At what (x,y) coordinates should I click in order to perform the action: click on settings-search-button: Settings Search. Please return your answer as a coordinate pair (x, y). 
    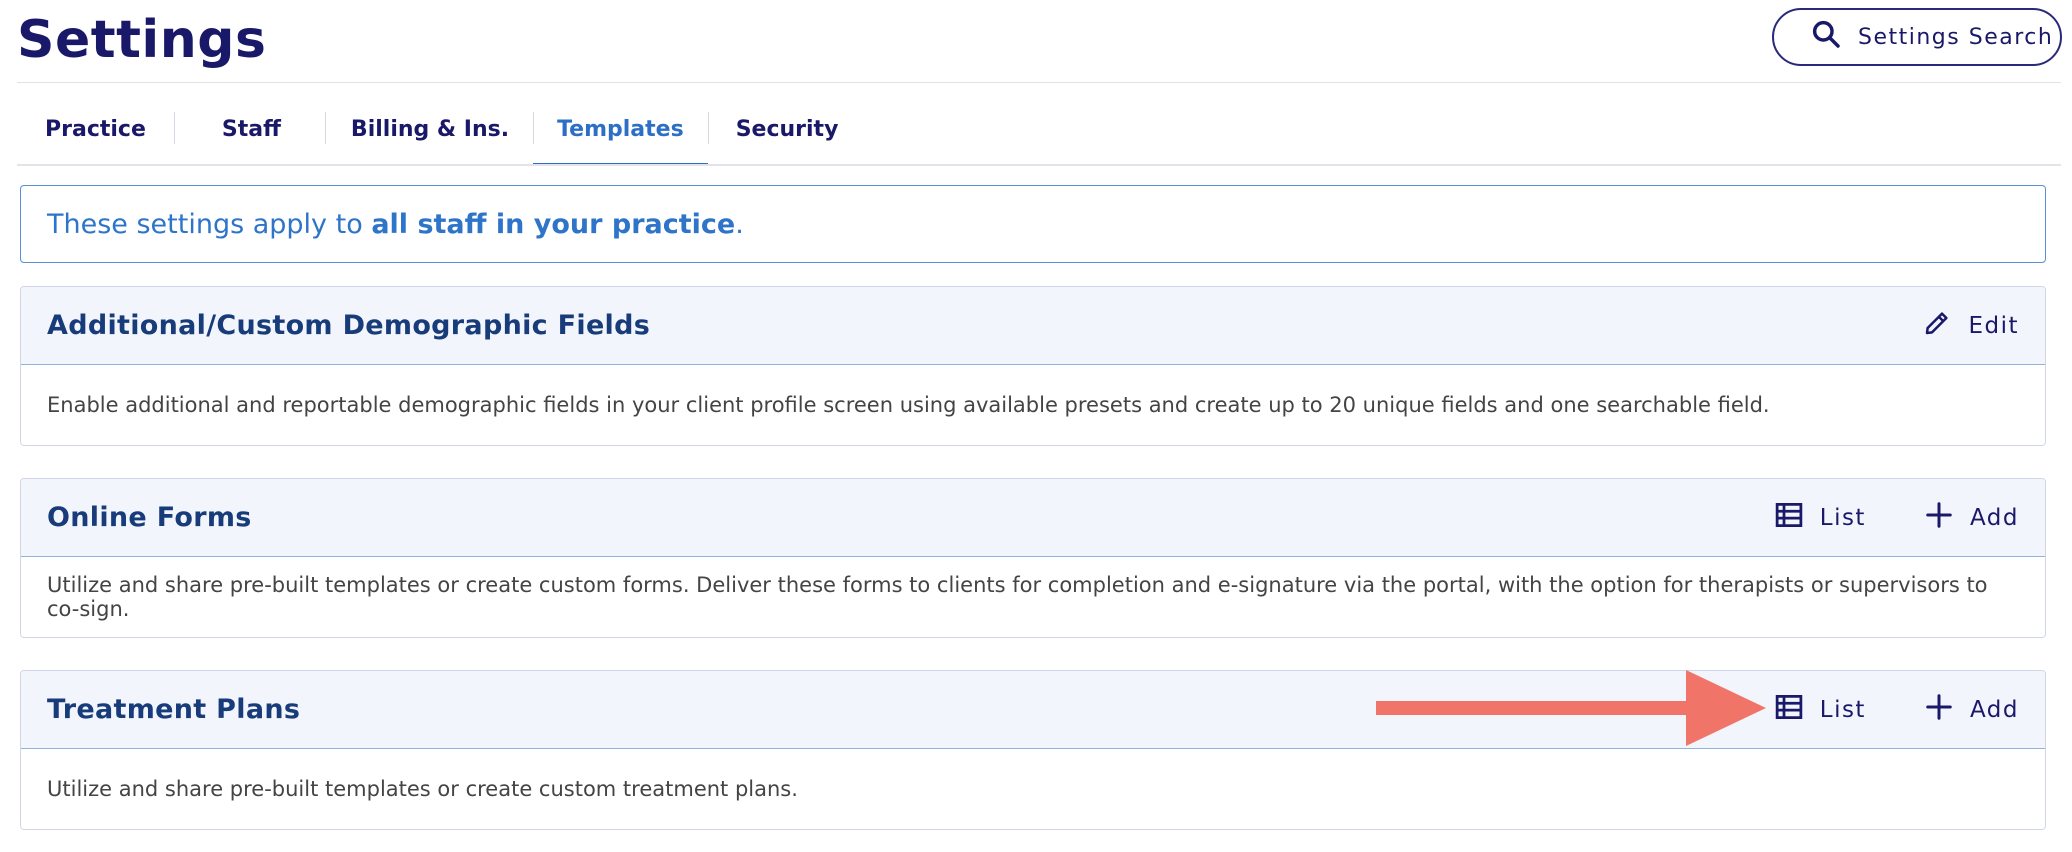
    Looking at the image, I should click on (1917, 37).